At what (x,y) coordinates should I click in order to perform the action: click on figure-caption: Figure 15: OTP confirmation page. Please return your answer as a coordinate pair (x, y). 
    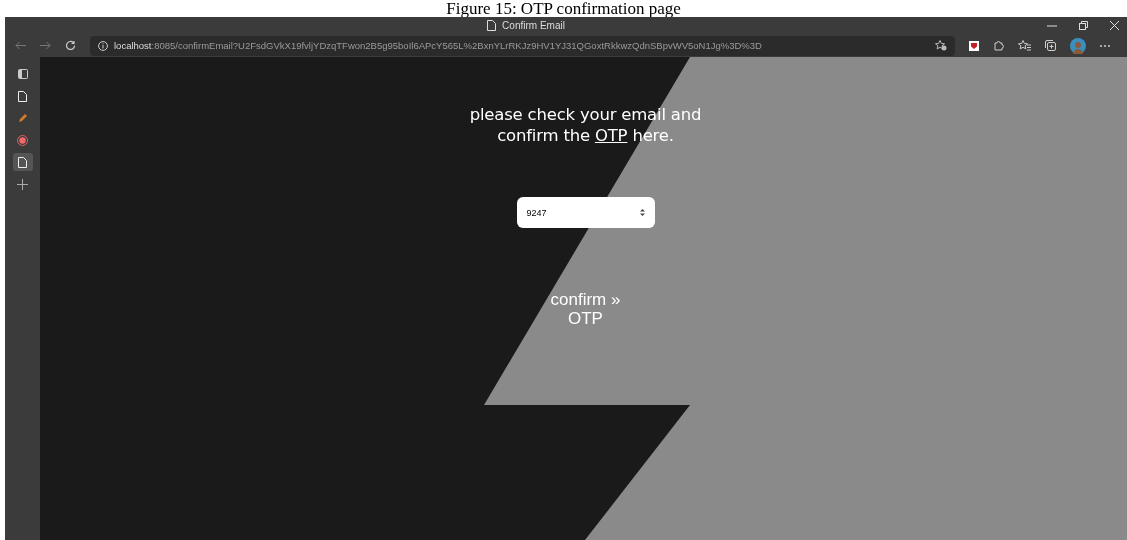
    Looking at the image, I should click on (563, 8).